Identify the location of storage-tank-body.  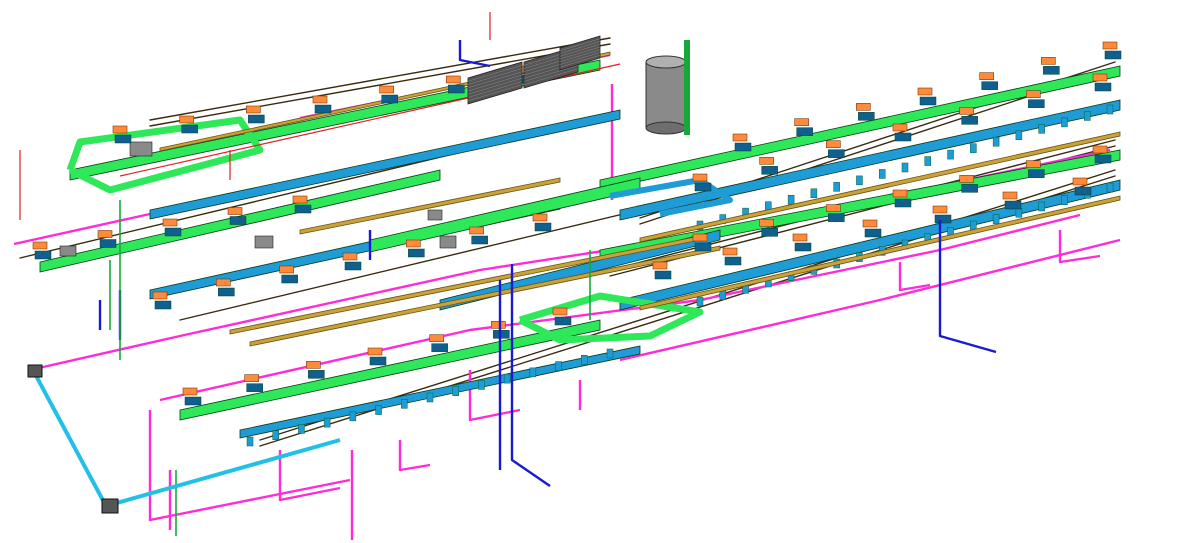
(666, 95).